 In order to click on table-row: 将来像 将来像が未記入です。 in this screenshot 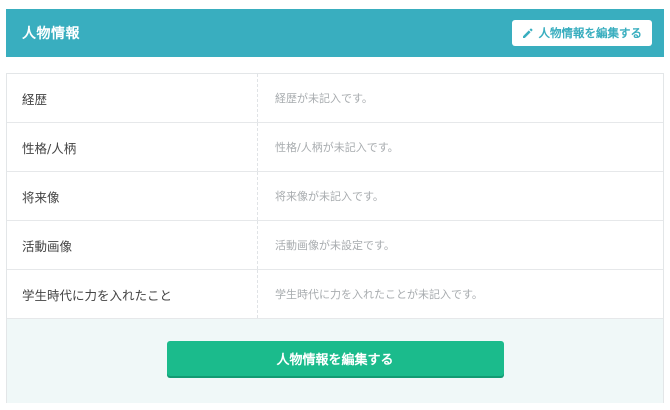, I will do `click(335, 196)`.